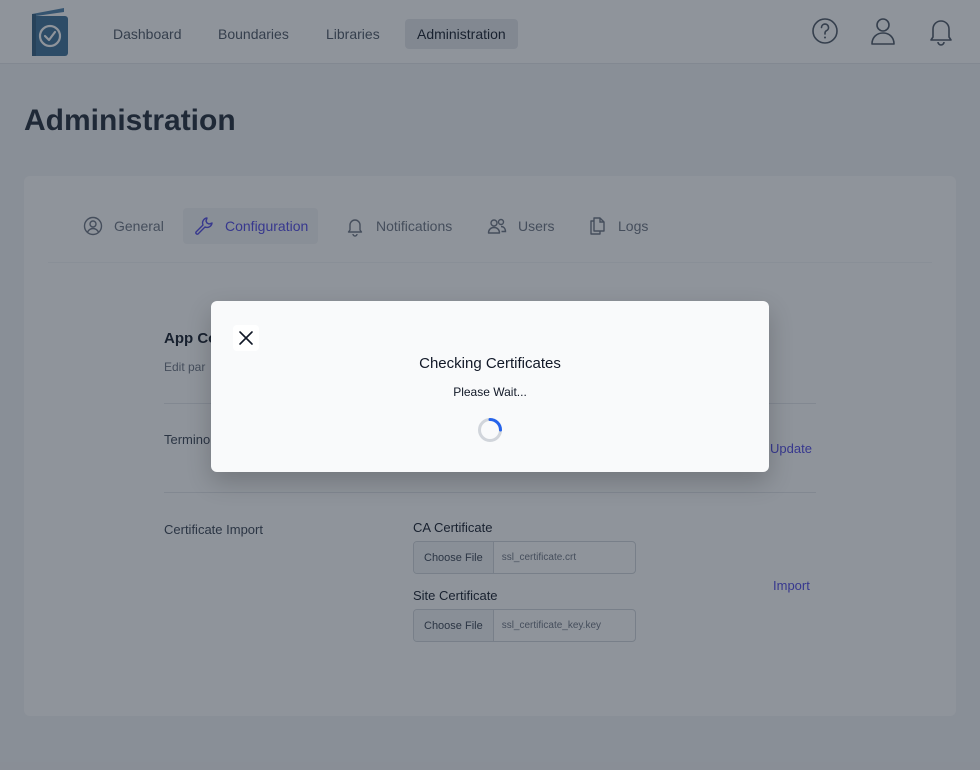  What do you see at coordinates (490, 363) in the screenshot?
I see `modal-title: Checking Certificates` at bounding box center [490, 363].